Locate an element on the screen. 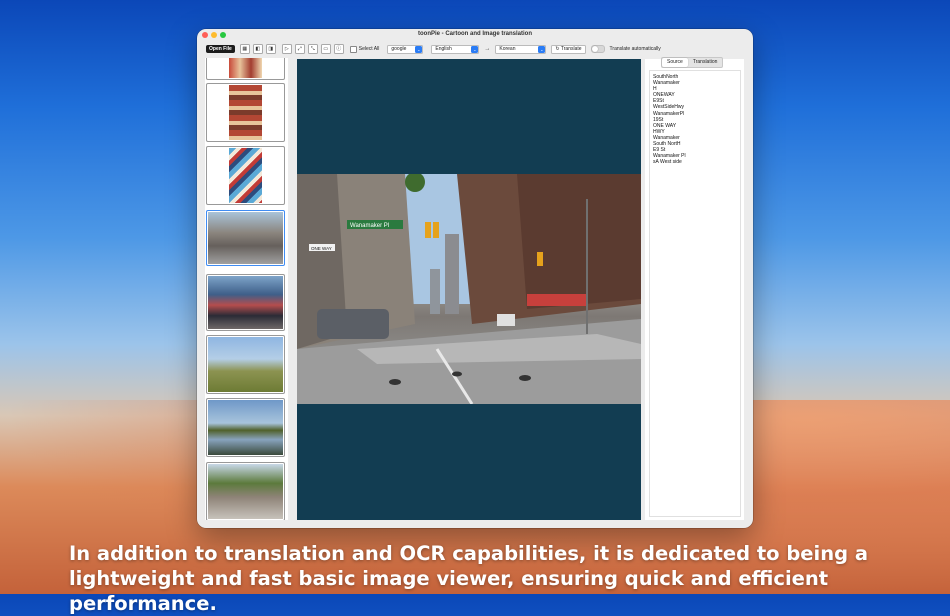 Image resolution: width=950 pixels, height=616 pixels. target-language-value: Korean is located at coordinates (507, 48).